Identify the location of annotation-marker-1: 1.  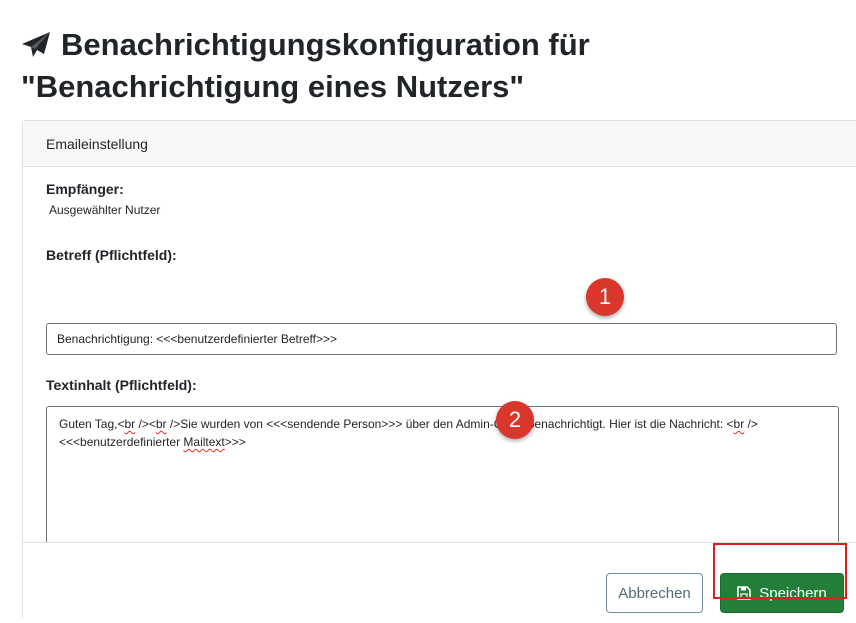
(605, 297).